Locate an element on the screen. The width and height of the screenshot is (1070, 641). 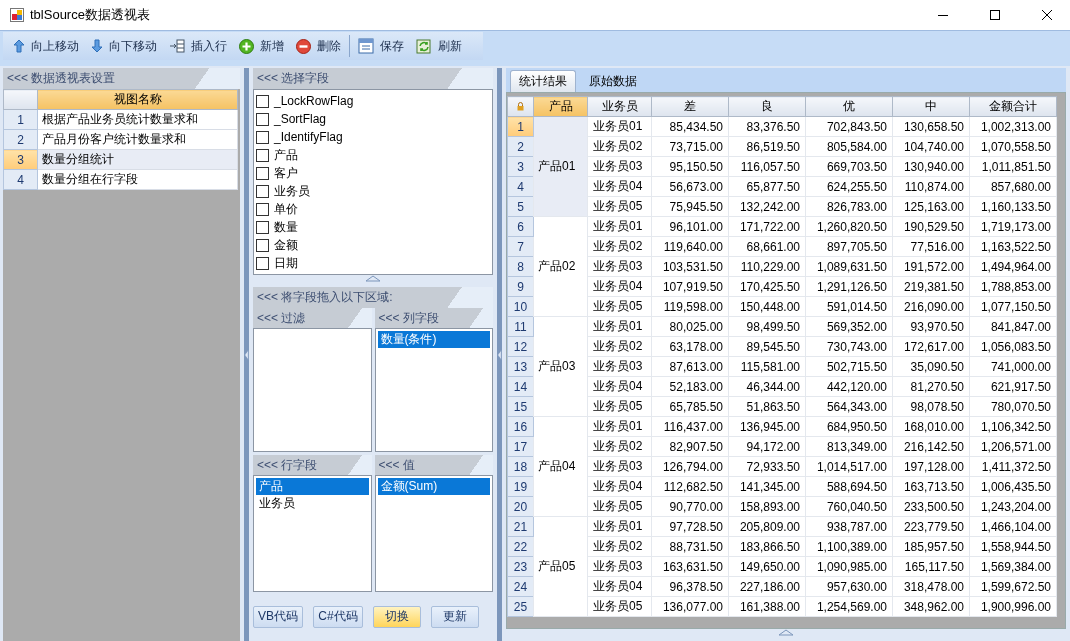
row-number: 19 is located at coordinates (520, 486).